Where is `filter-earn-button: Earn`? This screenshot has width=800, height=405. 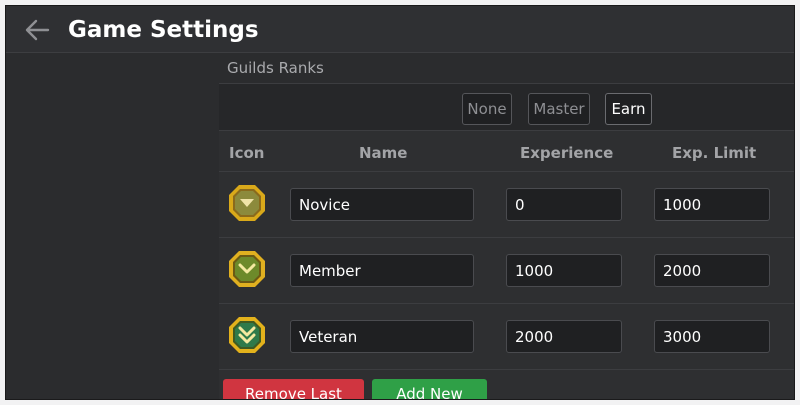
filter-earn-button: Earn is located at coordinates (628, 109).